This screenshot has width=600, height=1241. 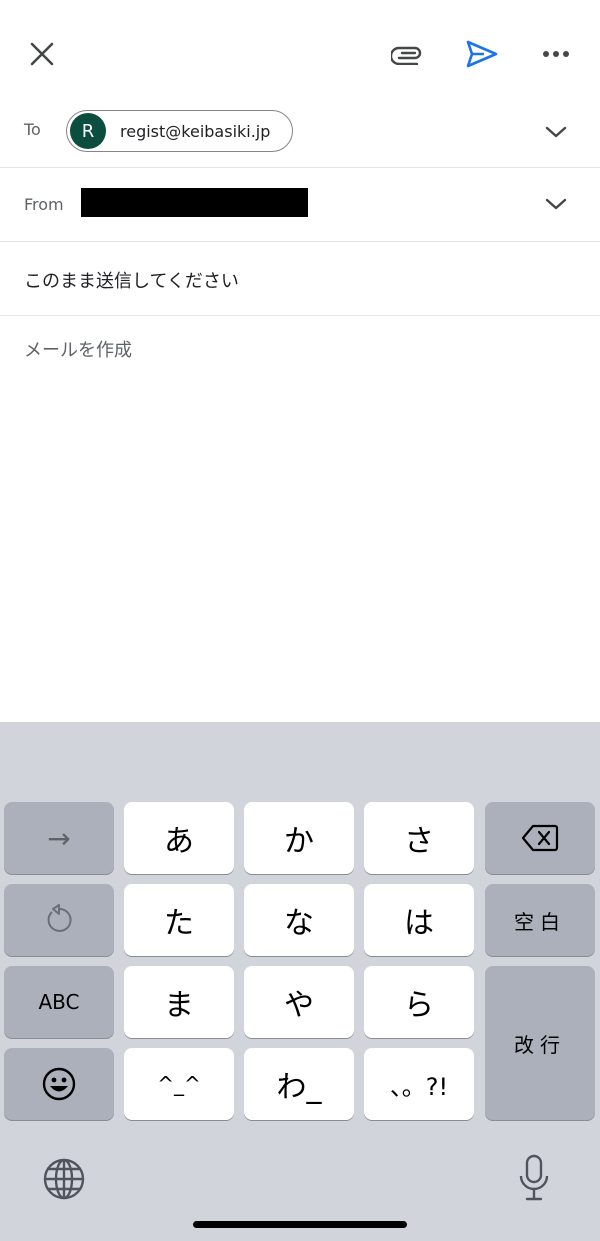 I want to click on arrow-right-icon: →, so click(x=59, y=838).